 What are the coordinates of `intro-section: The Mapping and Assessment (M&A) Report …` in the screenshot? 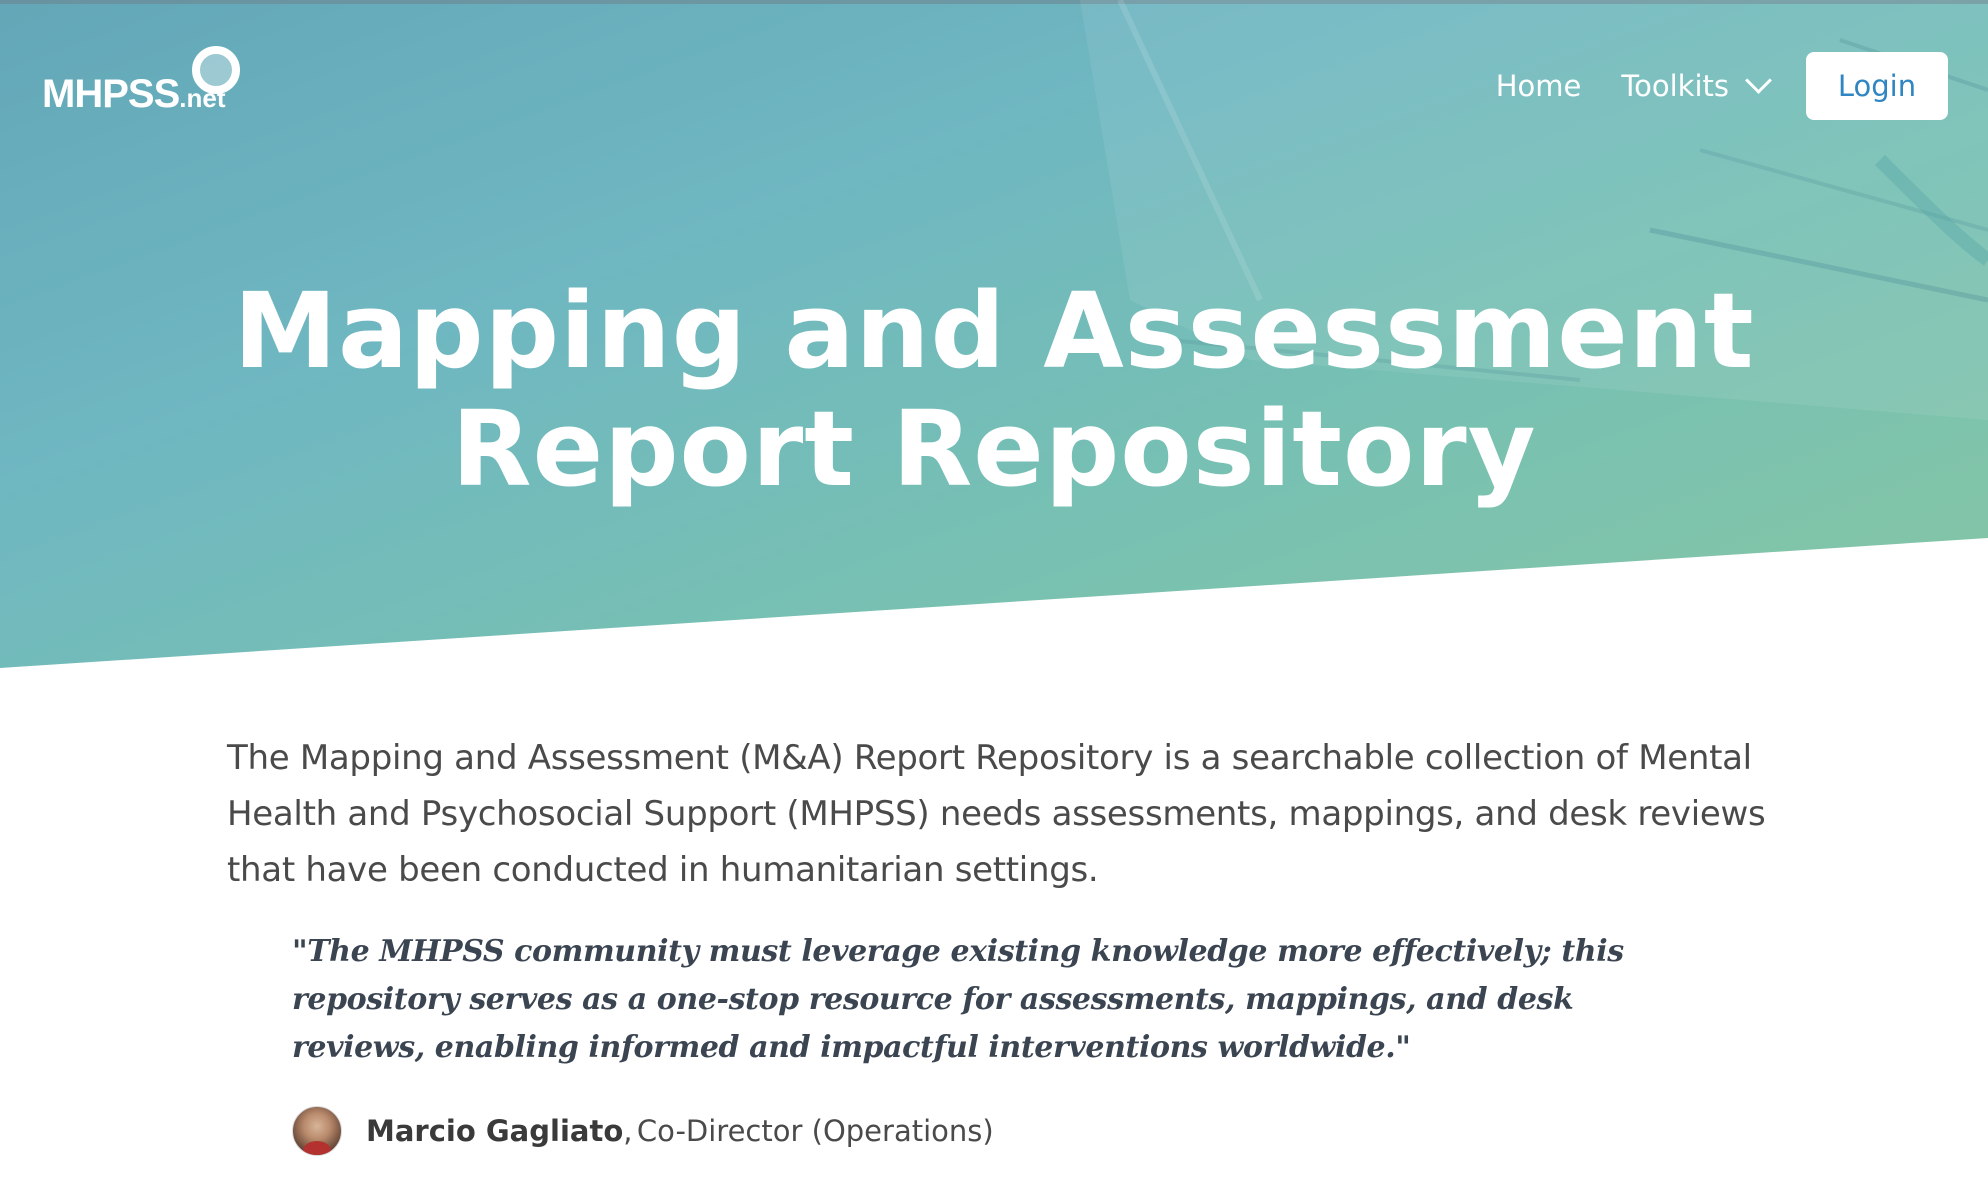 It's located at (997, 814).